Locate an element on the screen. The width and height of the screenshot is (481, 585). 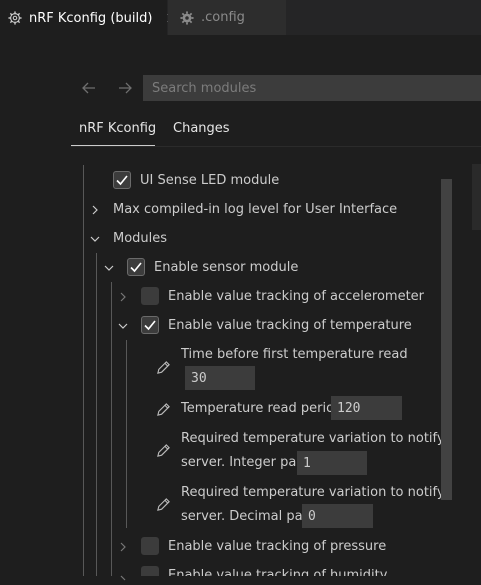
editor-tab-bar: nRF Kconfig (build) .config is located at coordinates (240, 17).